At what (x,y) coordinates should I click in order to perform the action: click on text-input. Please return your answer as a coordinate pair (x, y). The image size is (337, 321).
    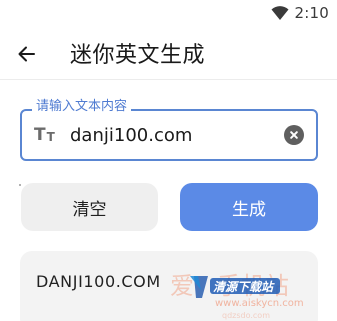
    Looking at the image, I should click on (170, 135).